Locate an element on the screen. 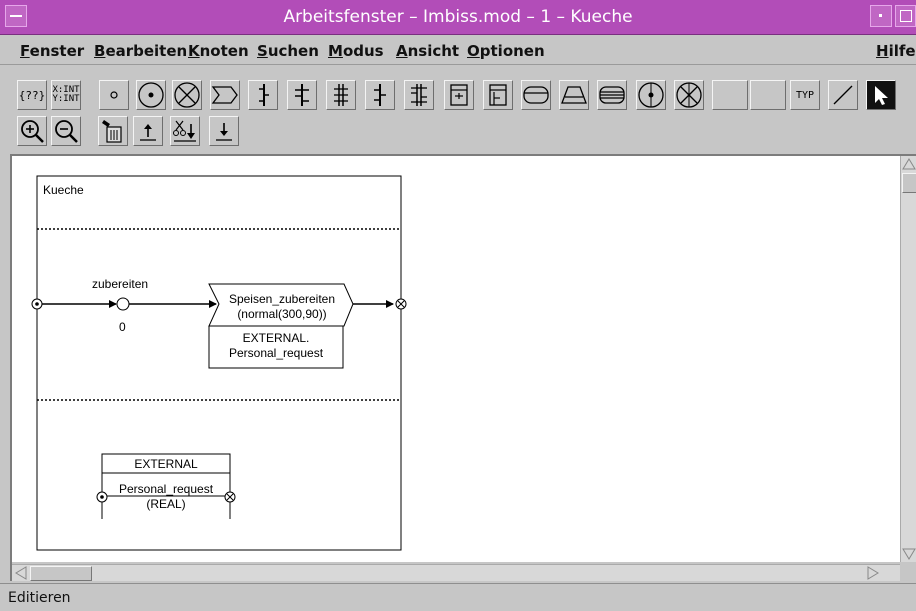  zoom-in-button is located at coordinates (32, 131).